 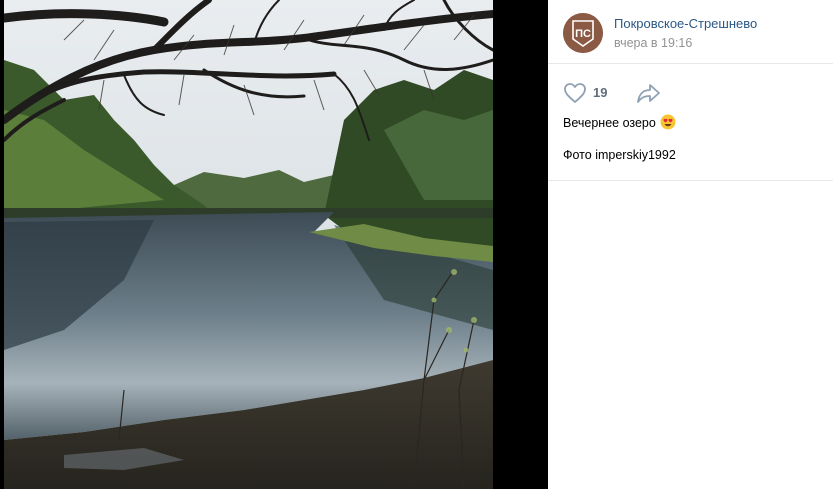 What do you see at coordinates (685, 23) in the screenshot?
I see `author-name: Покровское-Стрешнево` at bounding box center [685, 23].